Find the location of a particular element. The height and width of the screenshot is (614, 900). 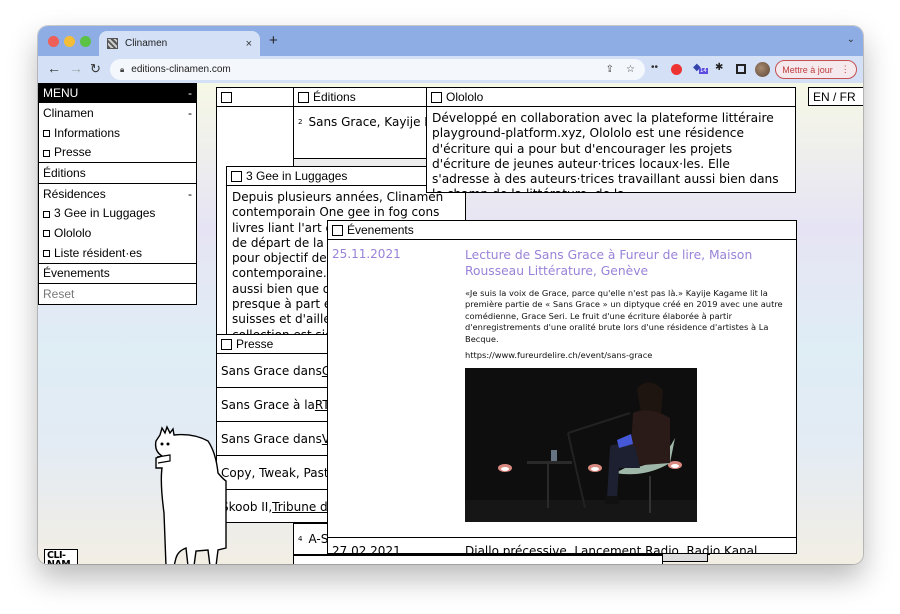

more-menu-icon: ⋮ is located at coordinates (845, 69).